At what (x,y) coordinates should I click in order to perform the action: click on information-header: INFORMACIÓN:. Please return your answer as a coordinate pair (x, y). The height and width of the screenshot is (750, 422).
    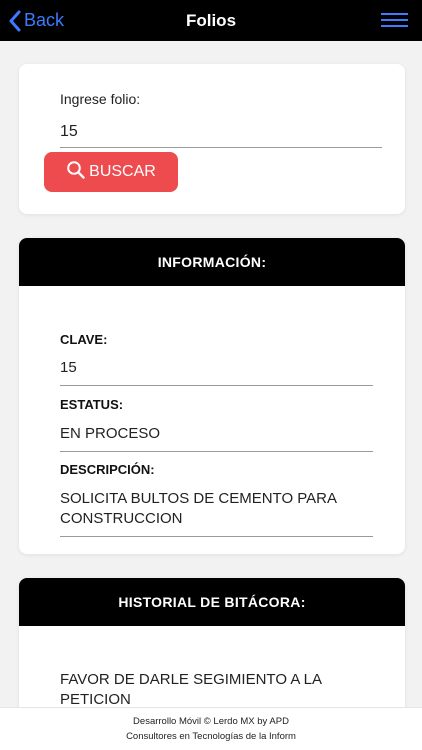
    Looking at the image, I should click on (212, 262).